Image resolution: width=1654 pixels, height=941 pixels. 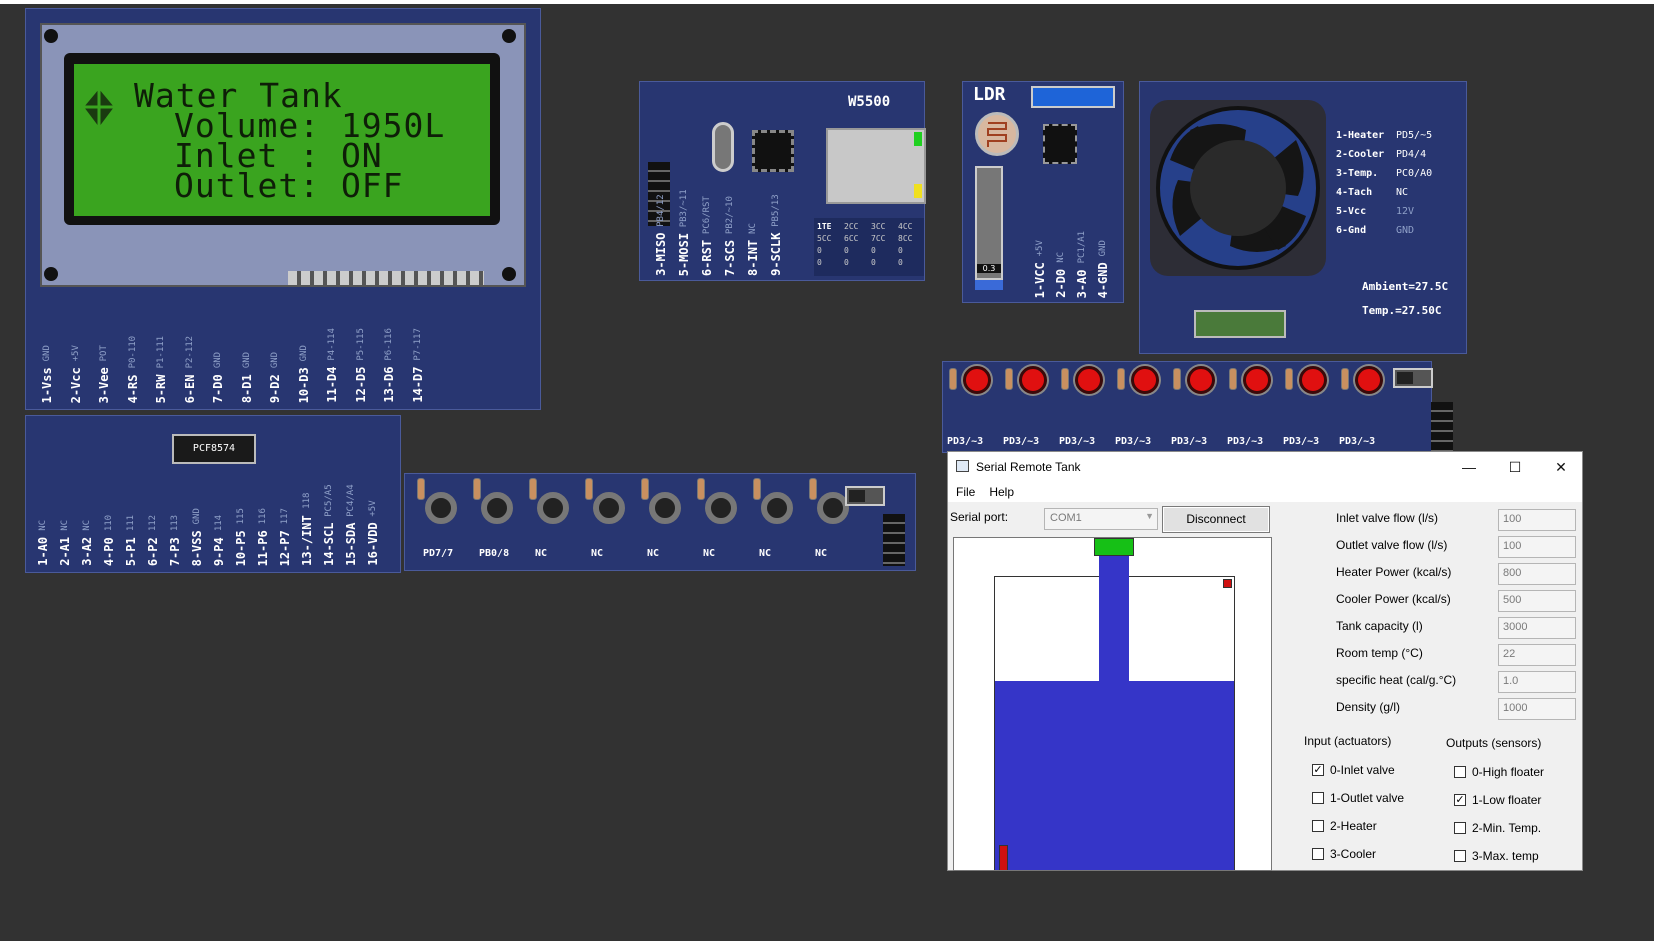 I want to click on socket-table-cell: 4CC, so click(x=905, y=226).